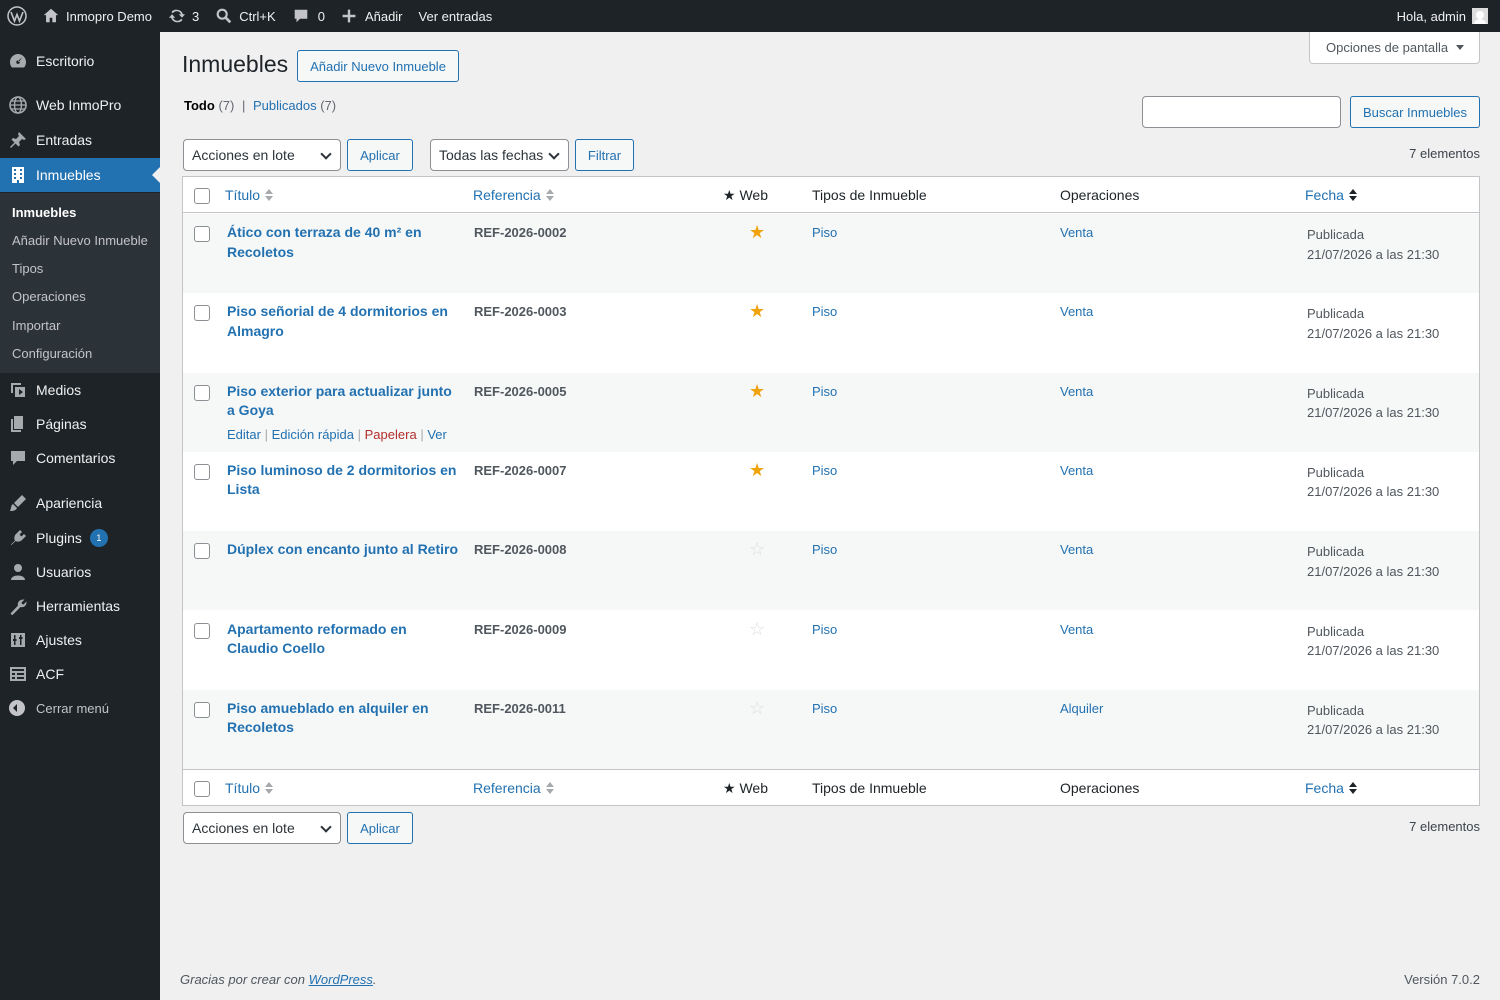 The width and height of the screenshot is (1500, 1000). I want to click on column-label: Fecha, so click(1324, 788).